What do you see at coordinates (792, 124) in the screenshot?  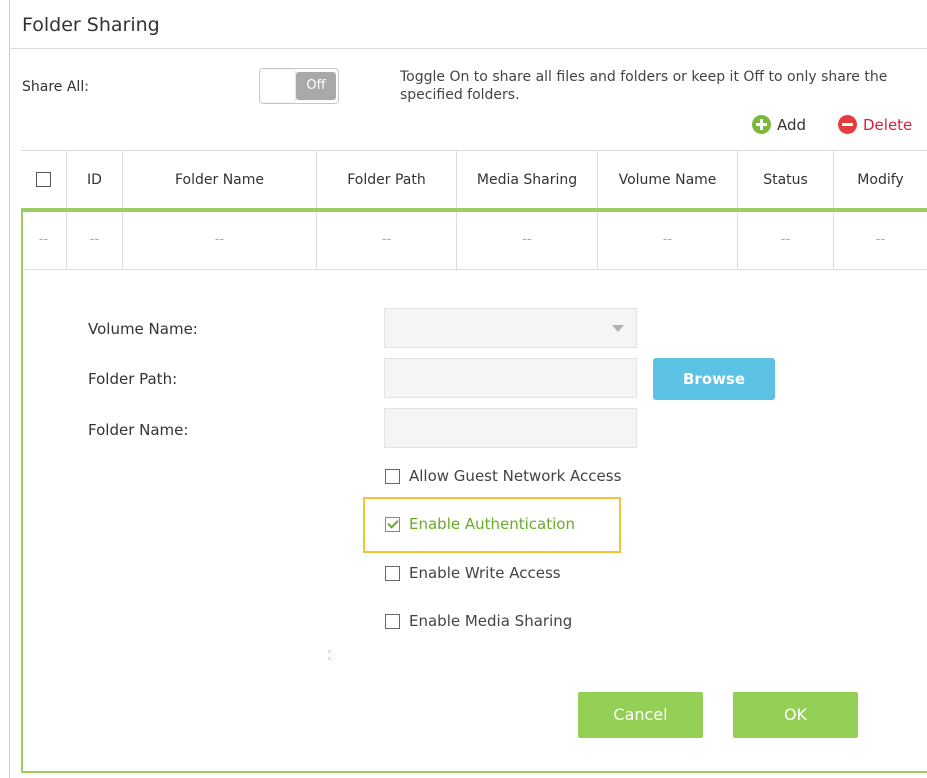 I see `add-label: Add` at bounding box center [792, 124].